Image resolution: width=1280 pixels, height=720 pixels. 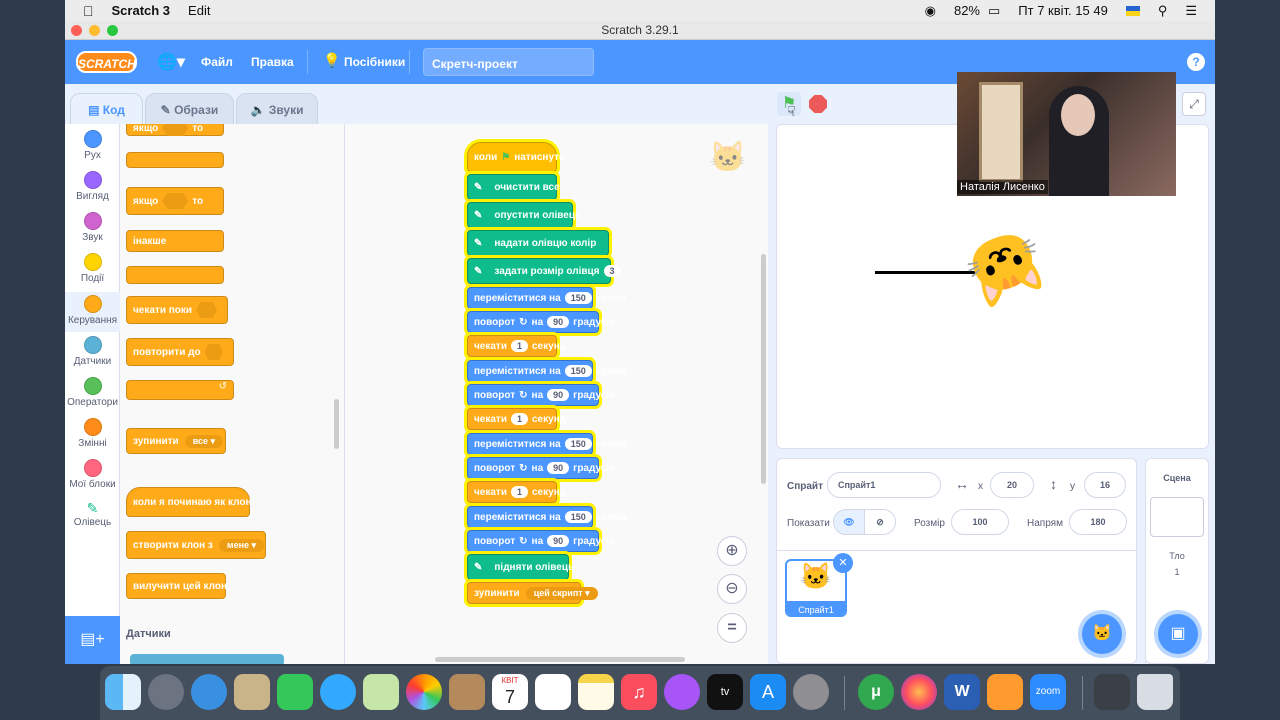 What do you see at coordinates (112, 30) in the screenshot?
I see `zoom-window-button` at bounding box center [112, 30].